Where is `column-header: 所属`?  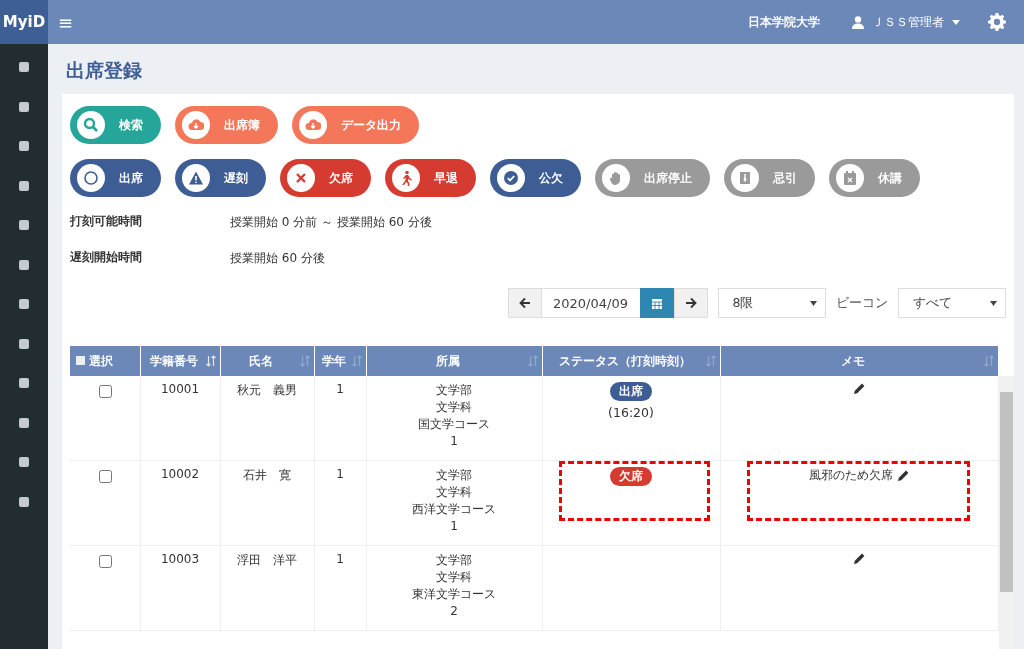
column-header: 所属 is located at coordinates (454, 361).